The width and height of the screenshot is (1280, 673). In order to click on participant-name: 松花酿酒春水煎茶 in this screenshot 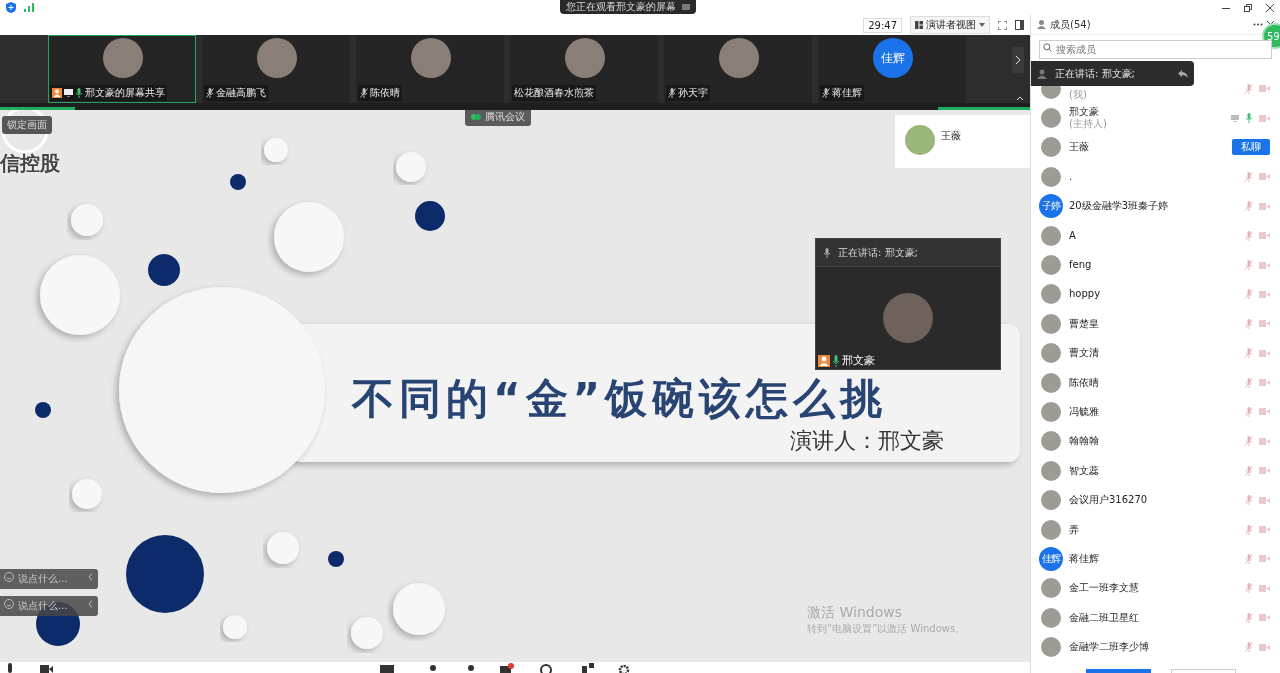, I will do `click(554, 93)`.